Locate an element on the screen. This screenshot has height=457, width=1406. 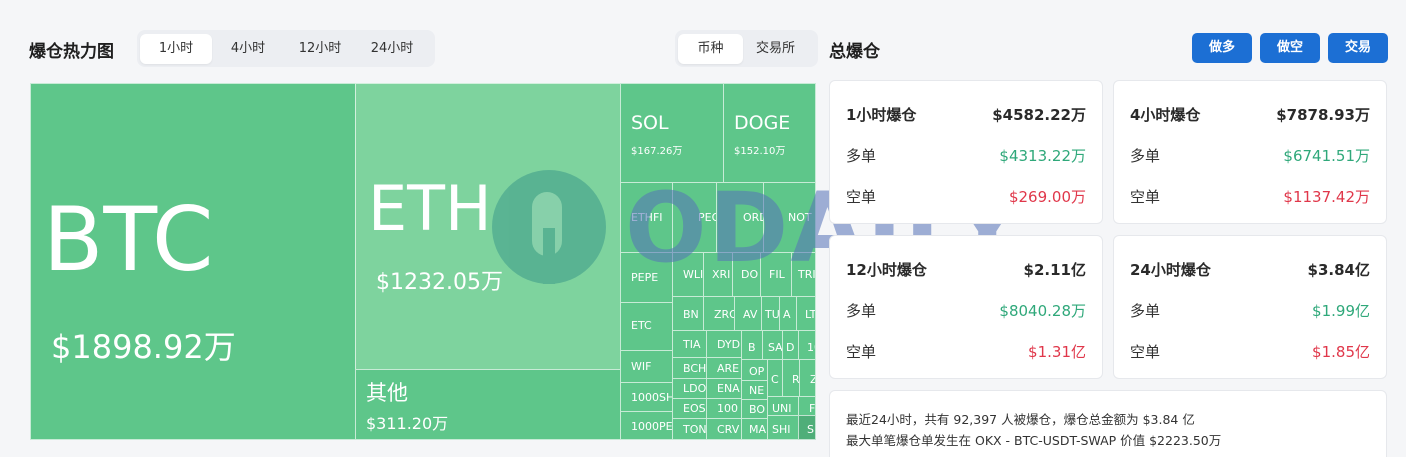
time-range-selector: 1小时 4小时 12小时 24小时 is located at coordinates (286, 48).